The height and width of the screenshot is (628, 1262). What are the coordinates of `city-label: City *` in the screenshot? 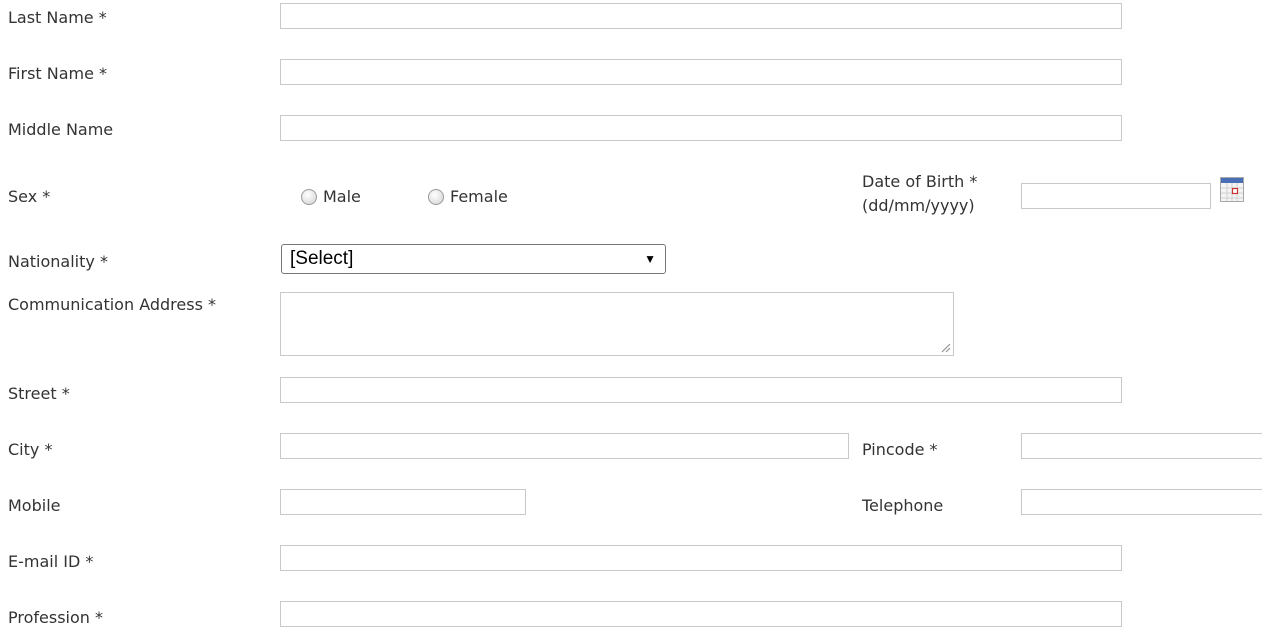 It's located at (30, 449).